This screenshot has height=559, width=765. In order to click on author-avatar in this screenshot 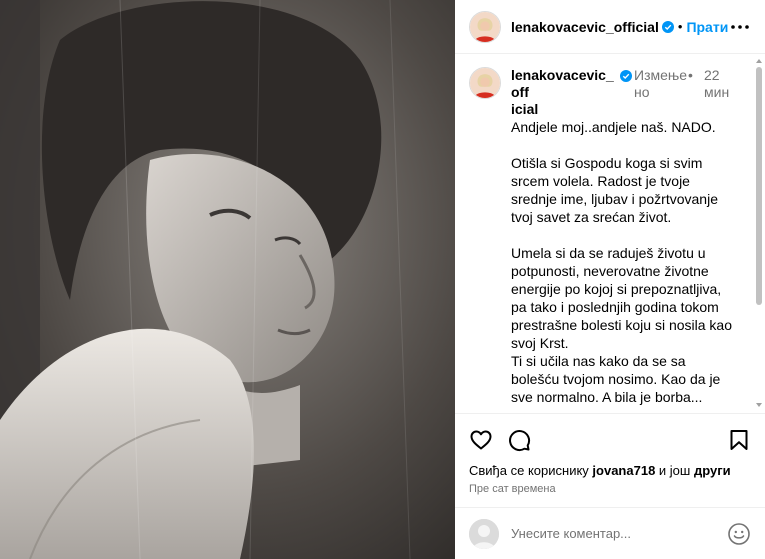, I will do `click(485, 26)`.